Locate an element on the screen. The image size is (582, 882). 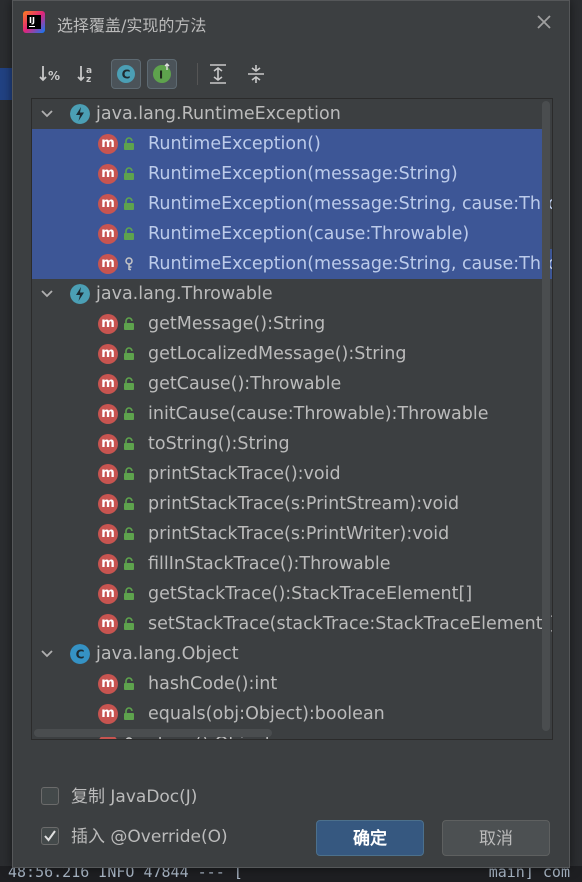
show-interfaces-toggle: I is located at coordinates (162, 74).